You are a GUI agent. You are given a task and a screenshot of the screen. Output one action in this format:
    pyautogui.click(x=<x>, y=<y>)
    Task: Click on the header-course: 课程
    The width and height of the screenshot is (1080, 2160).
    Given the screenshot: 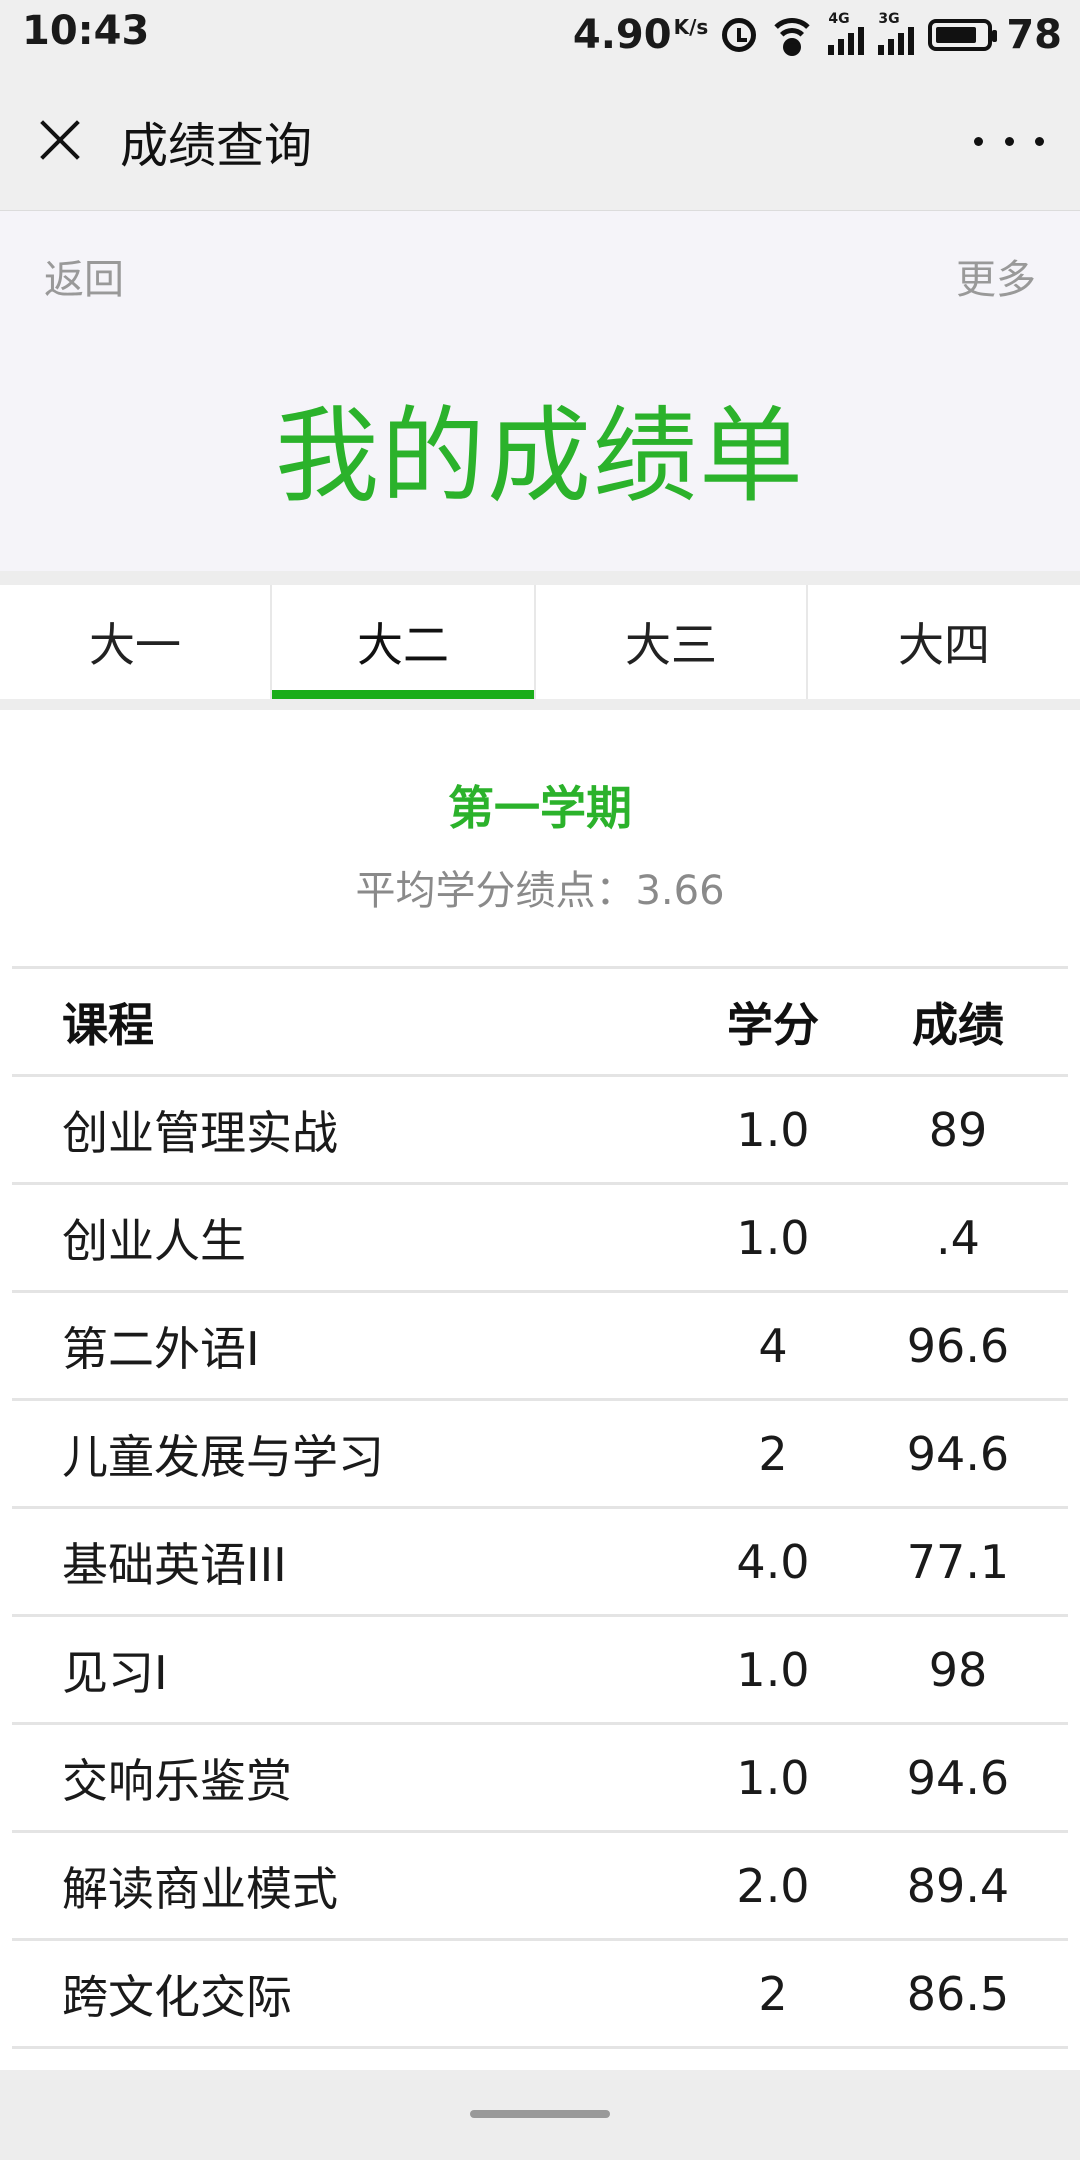 What is the action you would take?
    pyautogui.click(x=108, y=1024)
    